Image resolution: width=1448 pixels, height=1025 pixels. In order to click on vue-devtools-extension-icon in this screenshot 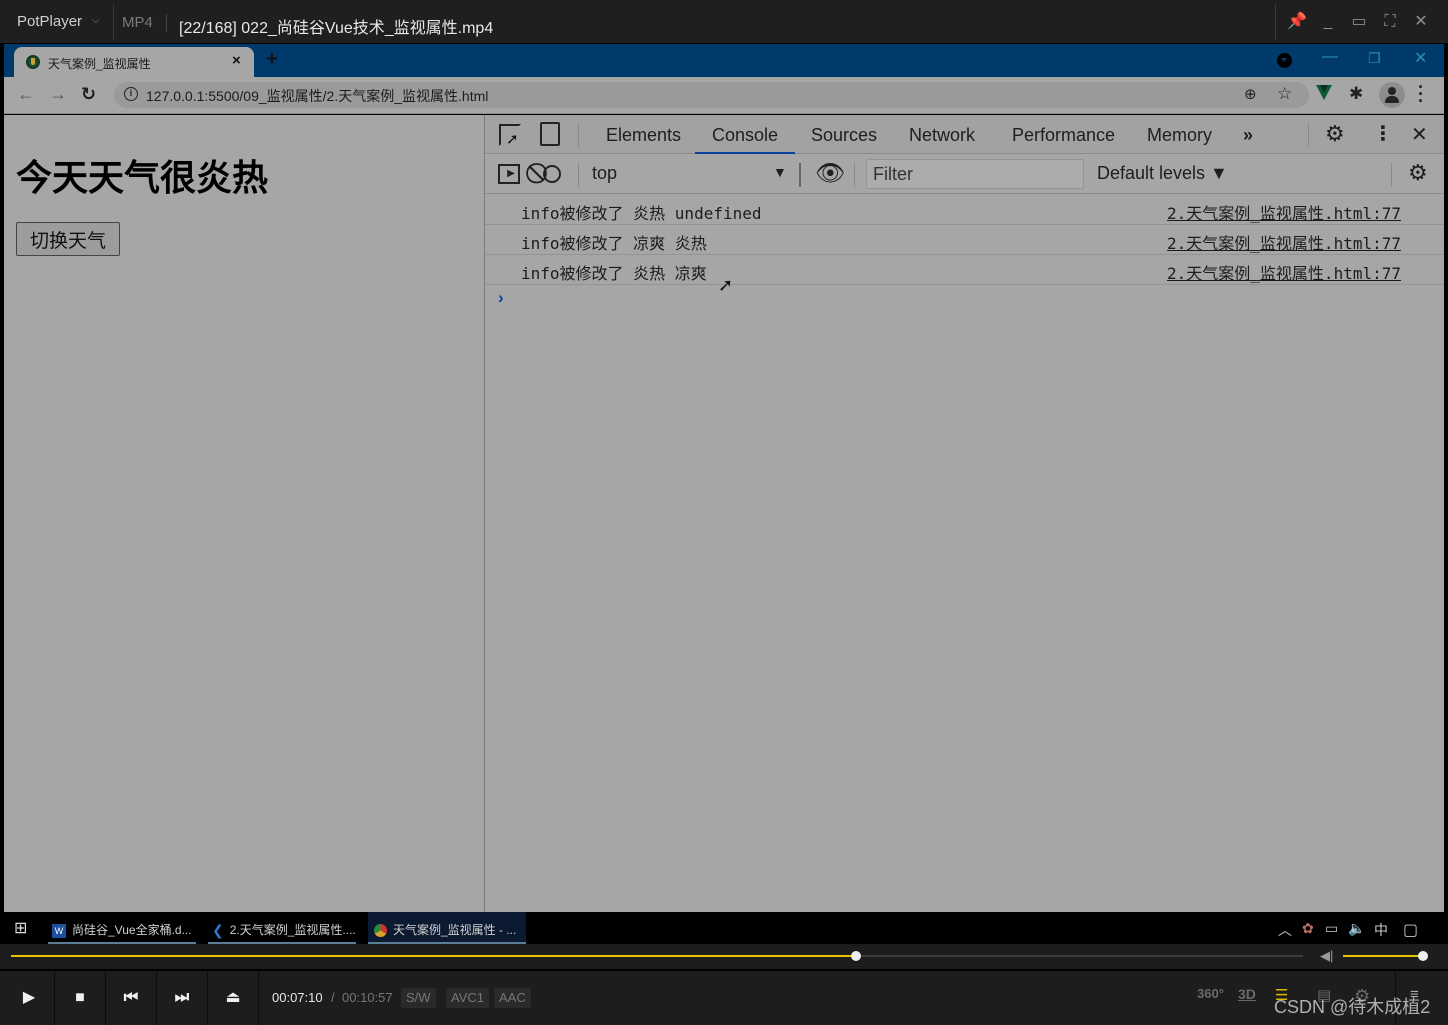, I will do `click(1324, 92)`.